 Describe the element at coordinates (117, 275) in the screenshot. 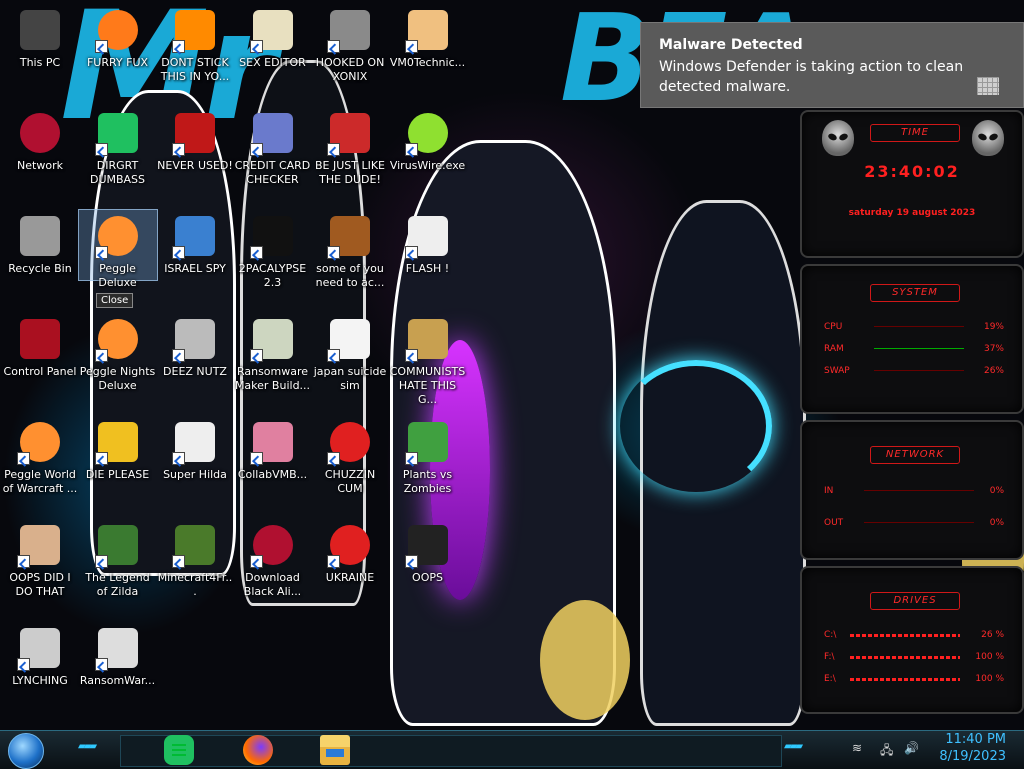

I see `desktop-icon-label: Peggle Deluxe` at that location.